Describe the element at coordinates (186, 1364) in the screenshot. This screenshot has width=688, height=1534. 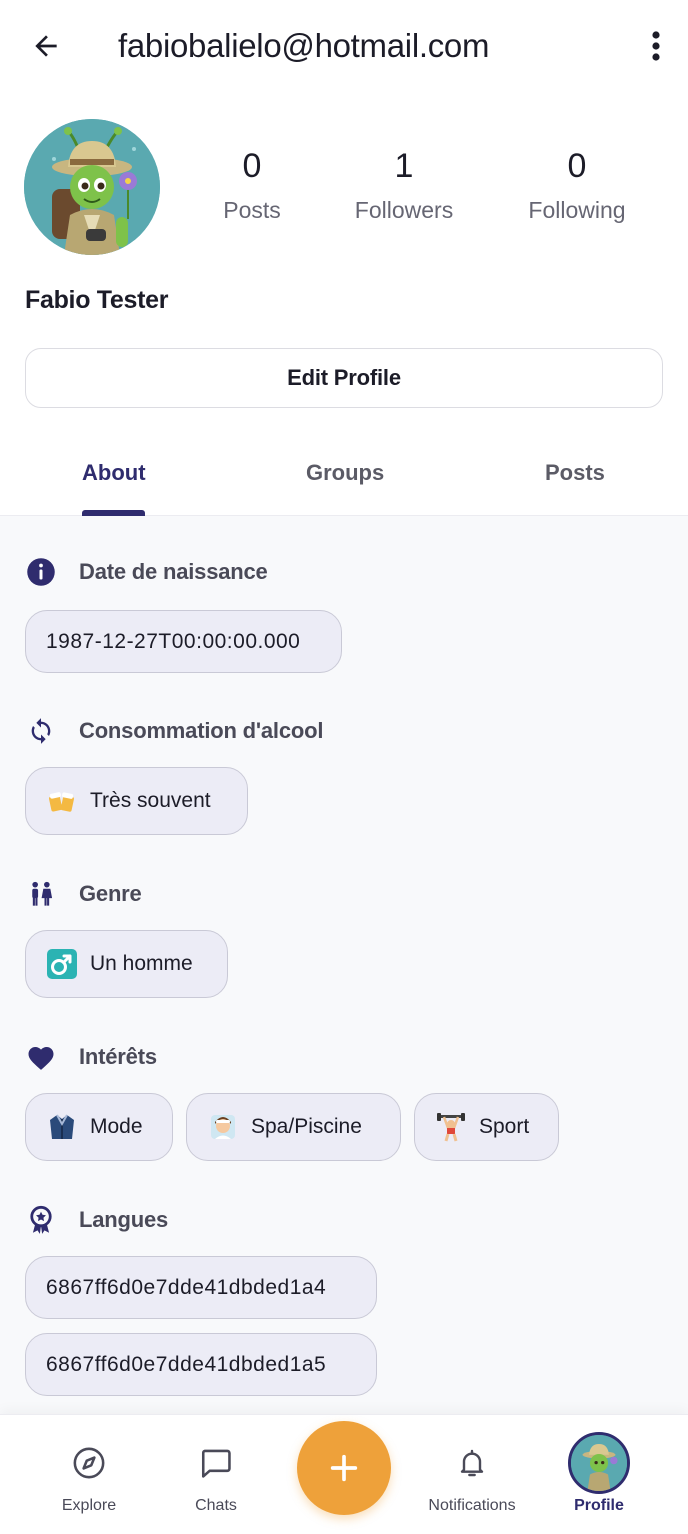
I see `language-value: 6867ff6d0e7dde41dbded1a5` at that location.